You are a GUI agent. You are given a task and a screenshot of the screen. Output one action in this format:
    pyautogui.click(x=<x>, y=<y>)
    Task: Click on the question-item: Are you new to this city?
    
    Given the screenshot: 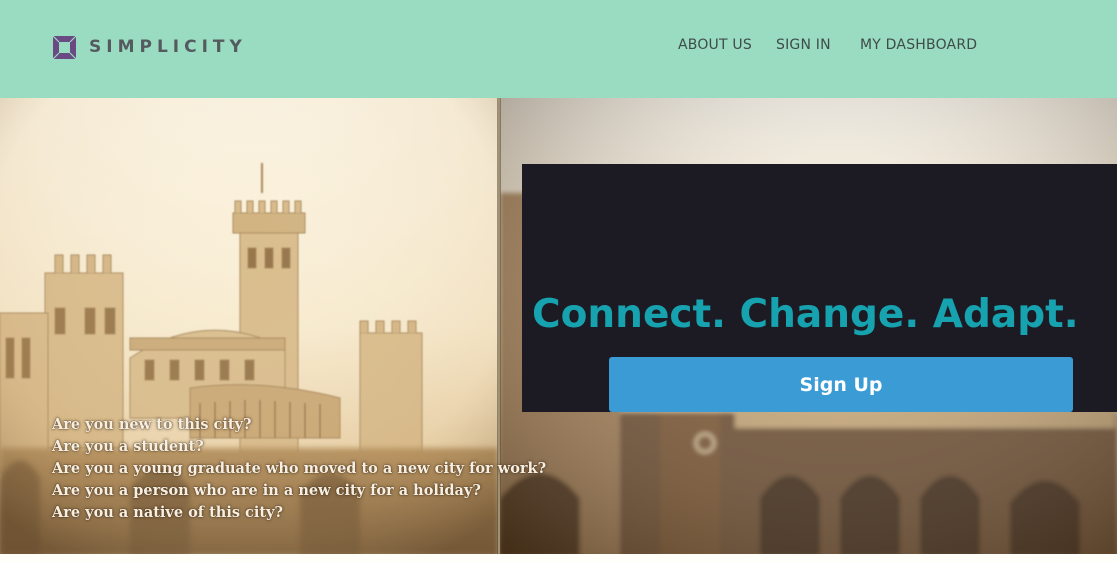 What is the action you would take?
    pyautogui.click(x=152, y=424)
    